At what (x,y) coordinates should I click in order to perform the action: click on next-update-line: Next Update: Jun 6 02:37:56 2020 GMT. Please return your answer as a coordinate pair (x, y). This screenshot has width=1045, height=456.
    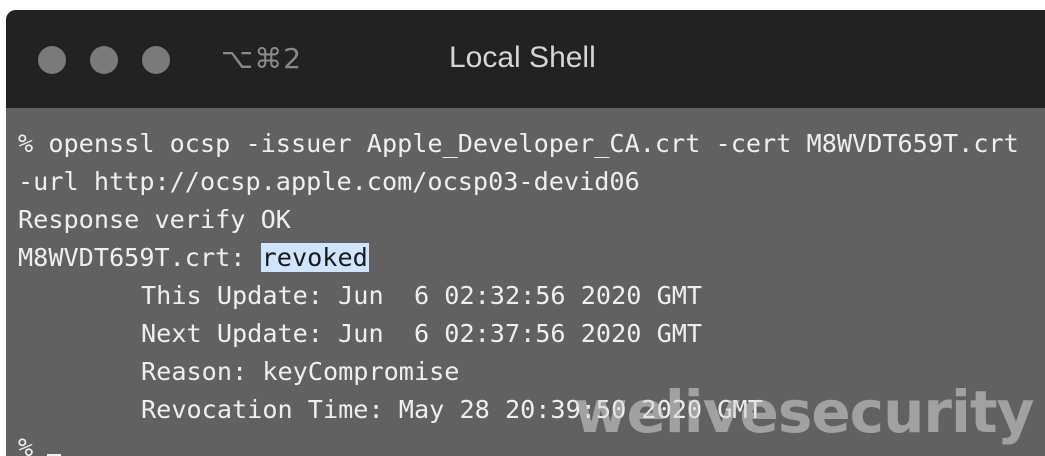
    Looking at the image, I should click on (422, 333).